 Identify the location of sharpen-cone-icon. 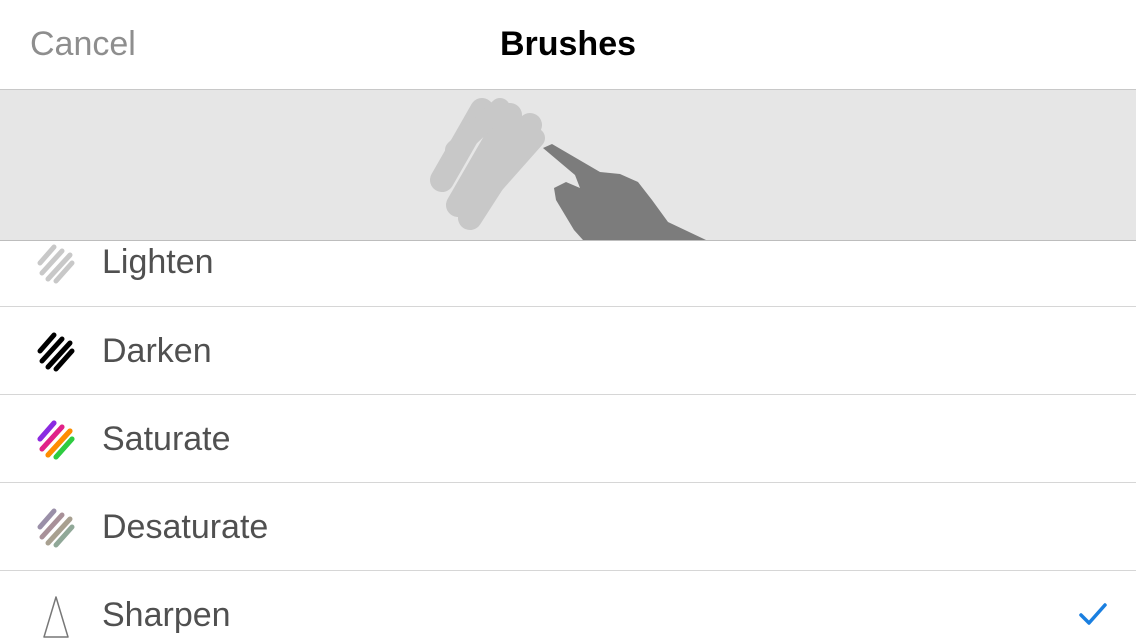
(56, 617).